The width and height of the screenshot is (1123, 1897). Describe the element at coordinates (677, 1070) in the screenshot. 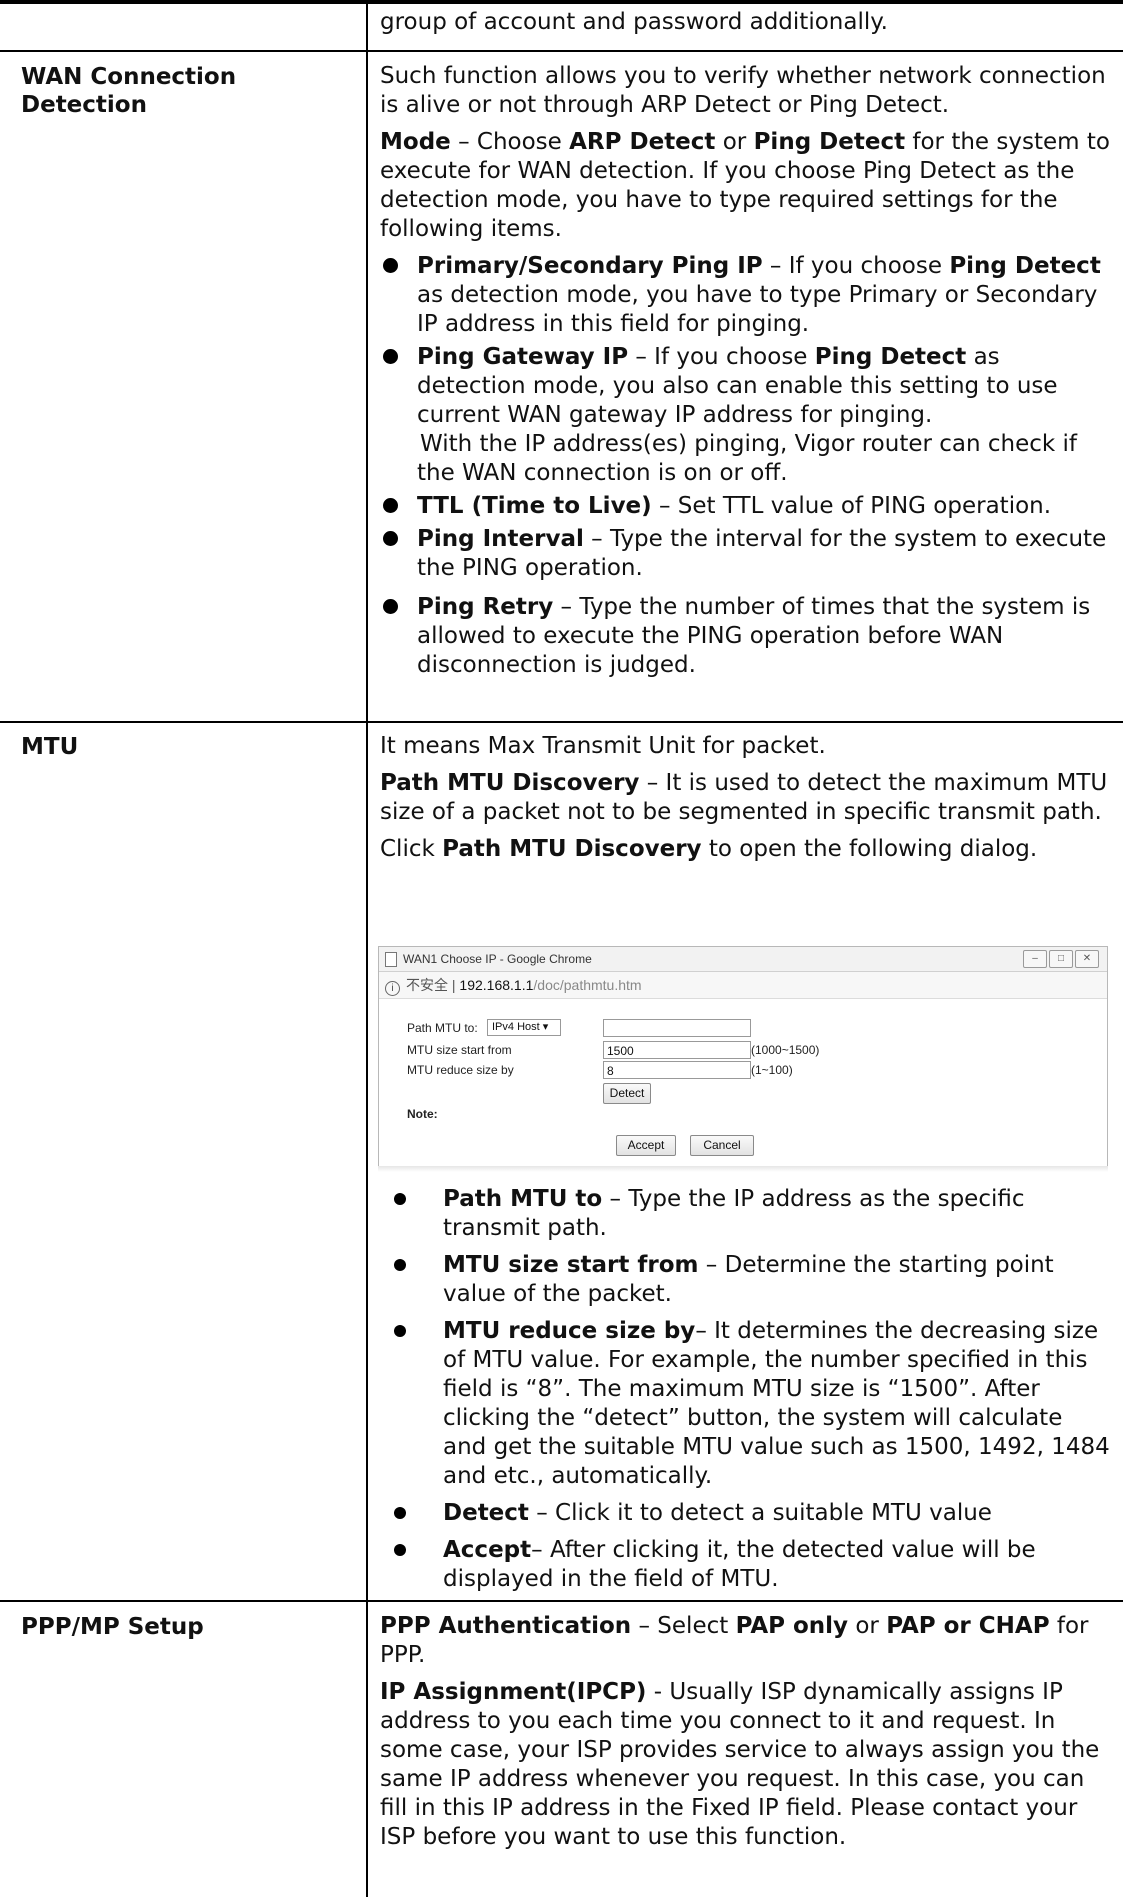

I see `mtu-reduce-input: 8` at that location.